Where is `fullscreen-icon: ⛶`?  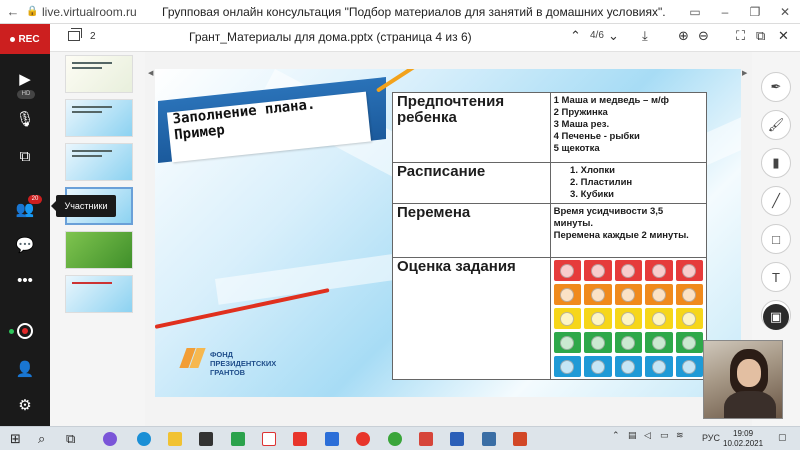 fullscreen-icon: ⛶ is located at coordinates (740, 36).